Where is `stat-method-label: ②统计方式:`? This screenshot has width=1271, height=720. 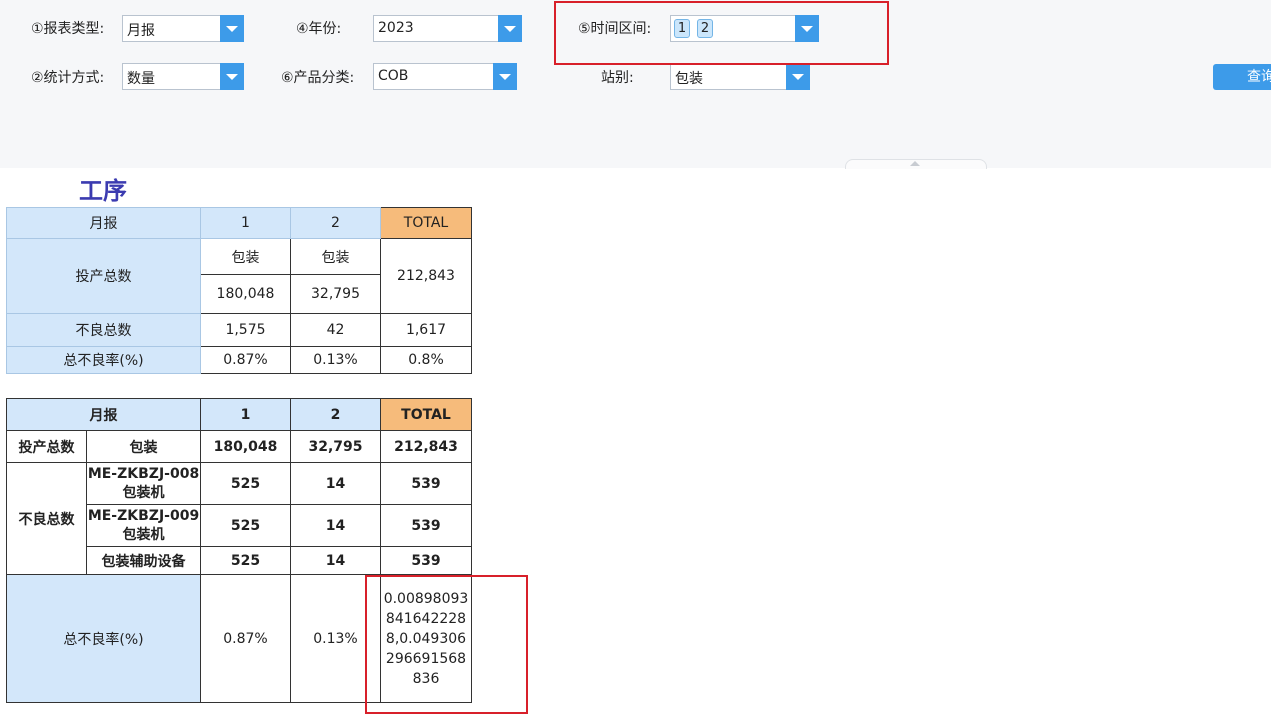 stat-method-label: ②统计方式: is located at coordinates (68, 78).